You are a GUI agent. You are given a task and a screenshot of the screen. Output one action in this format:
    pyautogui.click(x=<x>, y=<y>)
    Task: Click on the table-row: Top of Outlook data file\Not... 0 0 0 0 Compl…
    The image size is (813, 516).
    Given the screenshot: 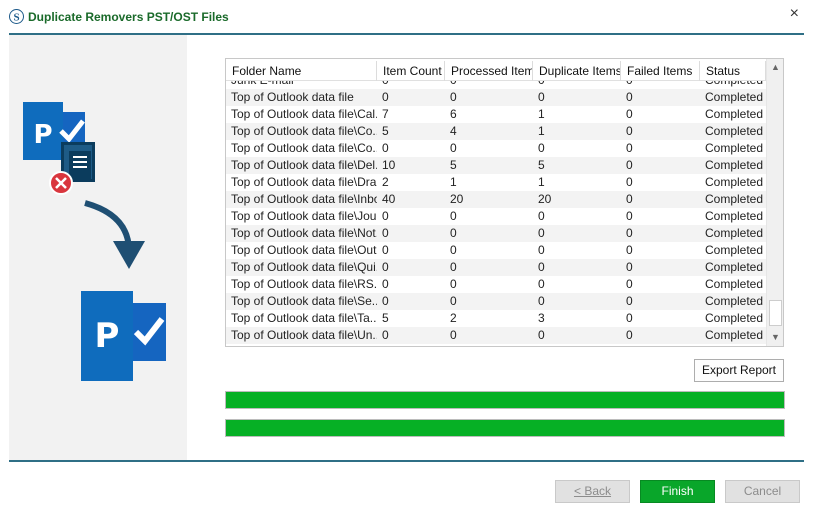 What is the action you would take?
    pyautogui.click(x=496, y=233)
    